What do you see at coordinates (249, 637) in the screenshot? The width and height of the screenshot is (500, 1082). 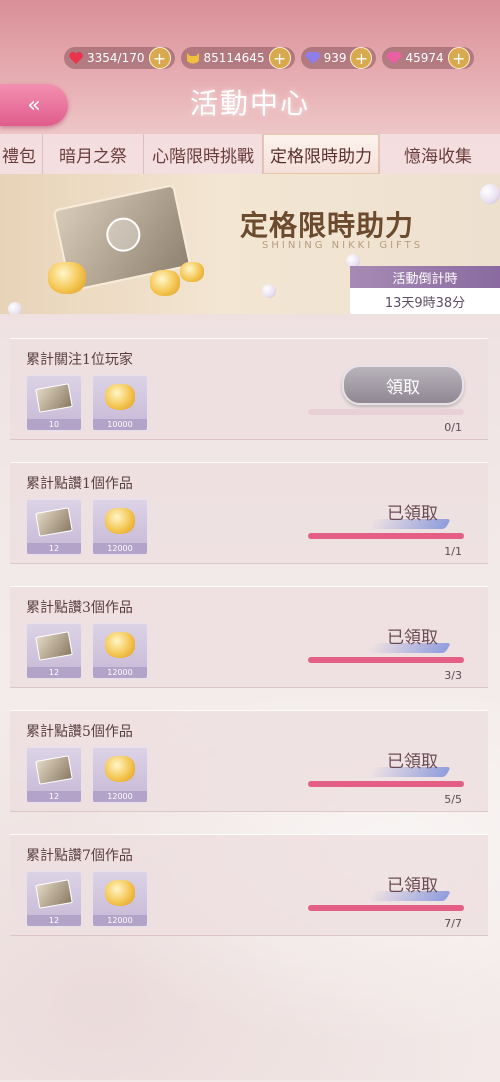 I see `task-row: 累計點讚3個作品 12 12000 已領取 3/3` at bounding box center [249, 637].